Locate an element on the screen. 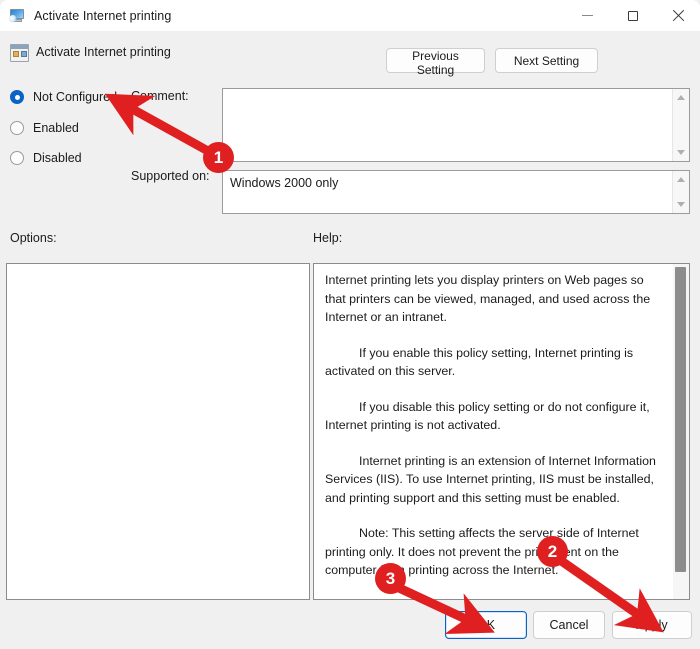 This screenshot has width=700, height=649. minimize-button is located at coordinates (587, 15).